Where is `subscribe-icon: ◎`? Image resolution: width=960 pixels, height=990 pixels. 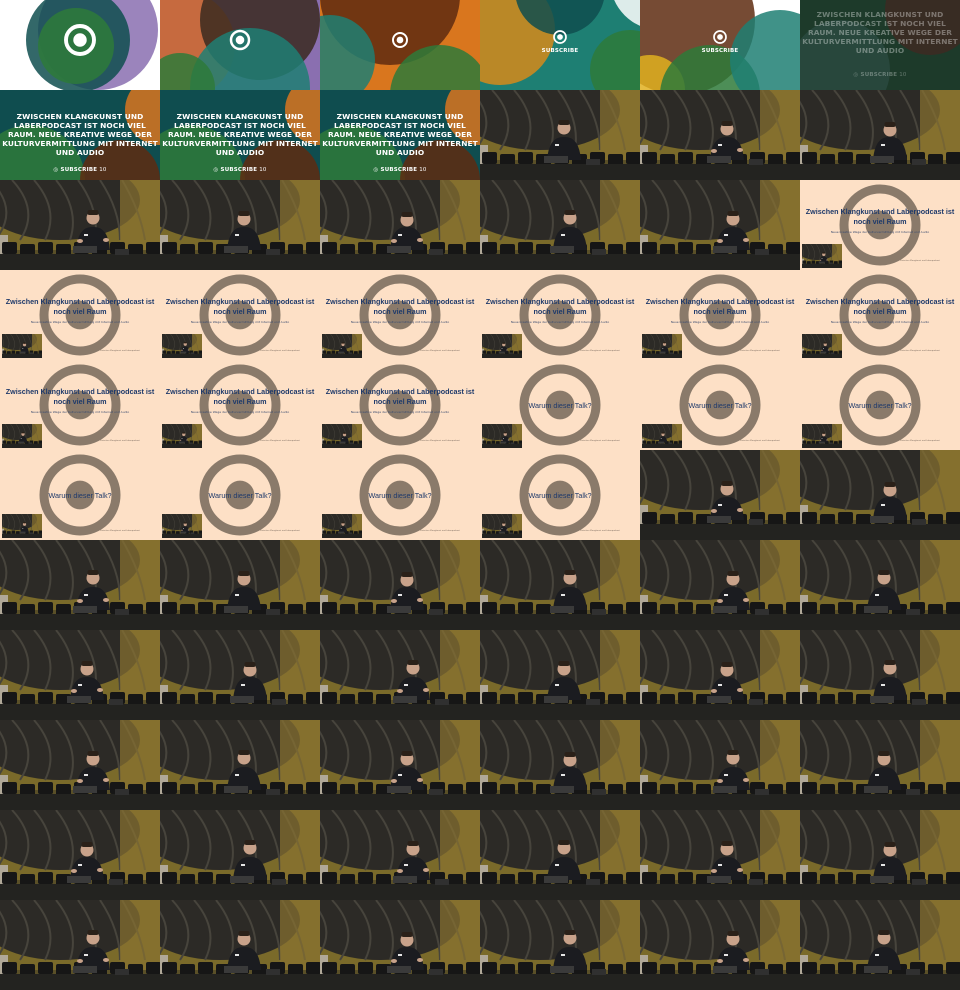
subscribe-icon: ◎ is located at coordinates (377, 170).